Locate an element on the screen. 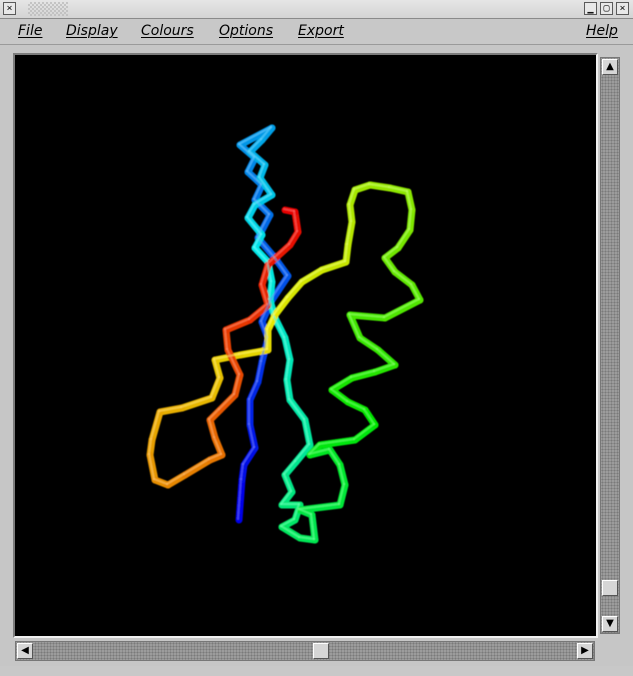 The width and height of the screenshot is (633, 676). menu-colours: Colours is located at coordinates (167, 31).